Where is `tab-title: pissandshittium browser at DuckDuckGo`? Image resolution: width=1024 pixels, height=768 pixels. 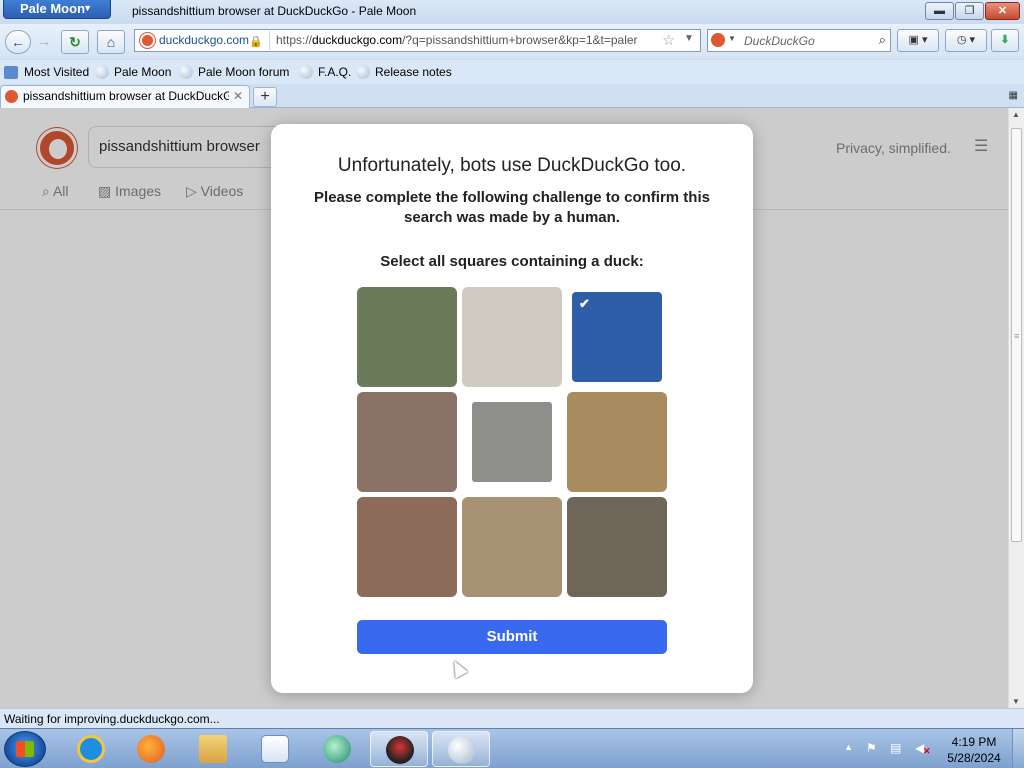 tab-title: pissandshittium browser at DuckDuckGo is located at coordinates (126, 96).